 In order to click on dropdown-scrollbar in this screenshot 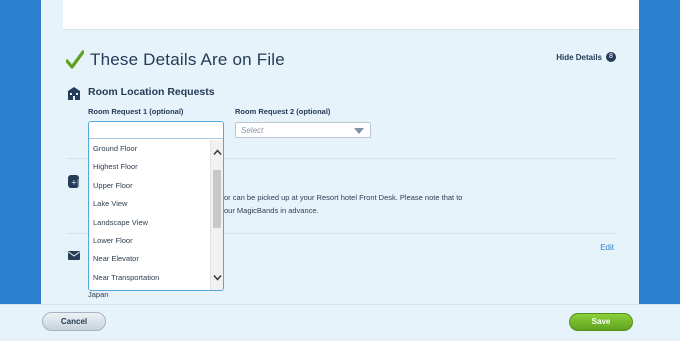, I will do `click(216, 215)`.